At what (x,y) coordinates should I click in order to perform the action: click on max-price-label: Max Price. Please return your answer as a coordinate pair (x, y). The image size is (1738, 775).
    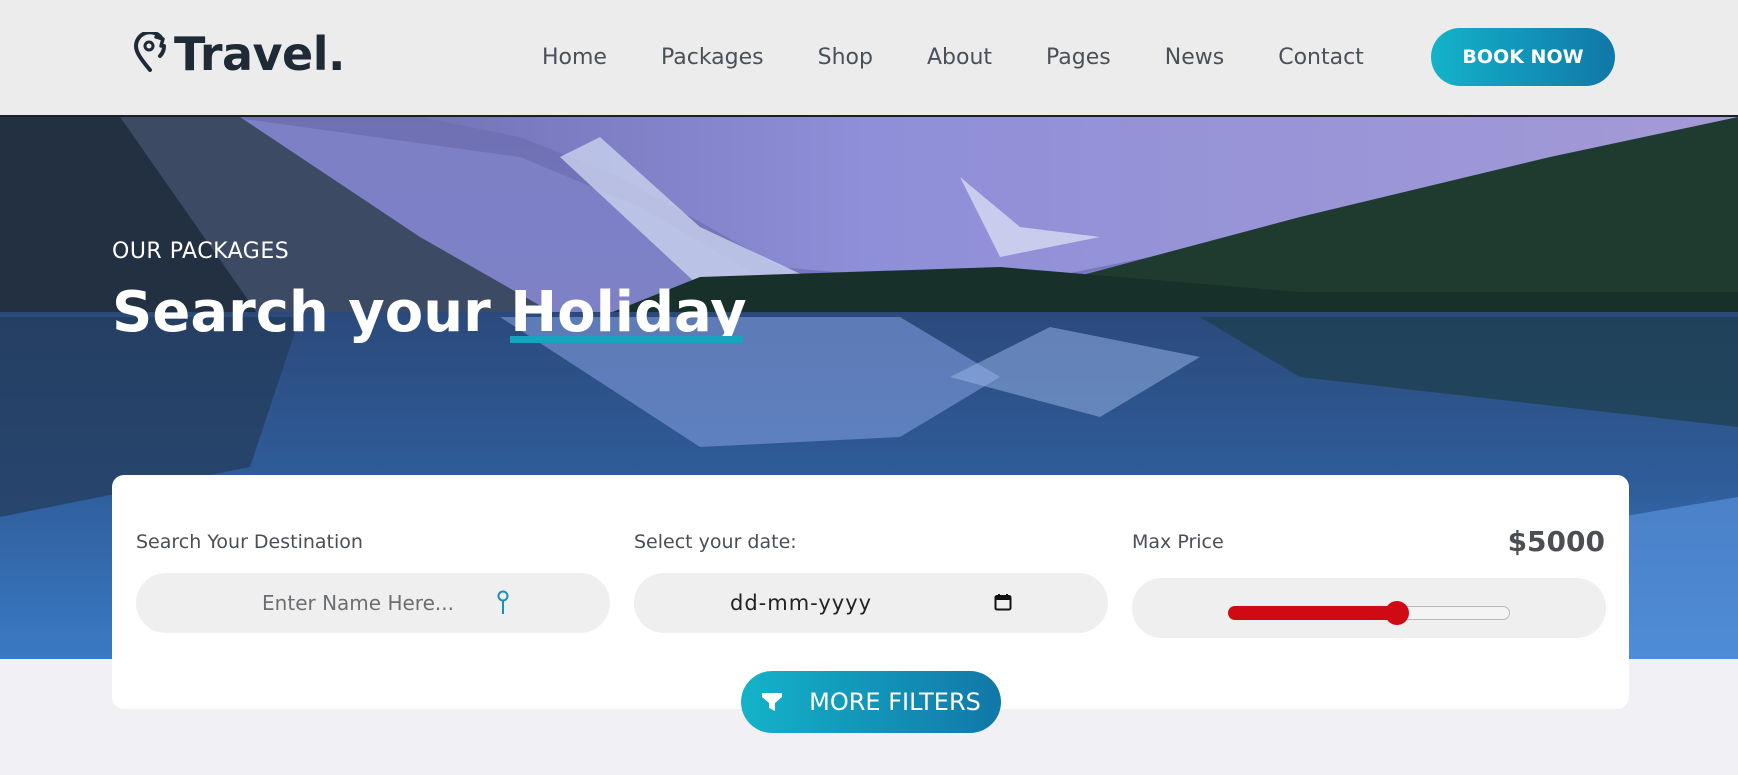
    Looking at the image, I should click on (1178, 542).